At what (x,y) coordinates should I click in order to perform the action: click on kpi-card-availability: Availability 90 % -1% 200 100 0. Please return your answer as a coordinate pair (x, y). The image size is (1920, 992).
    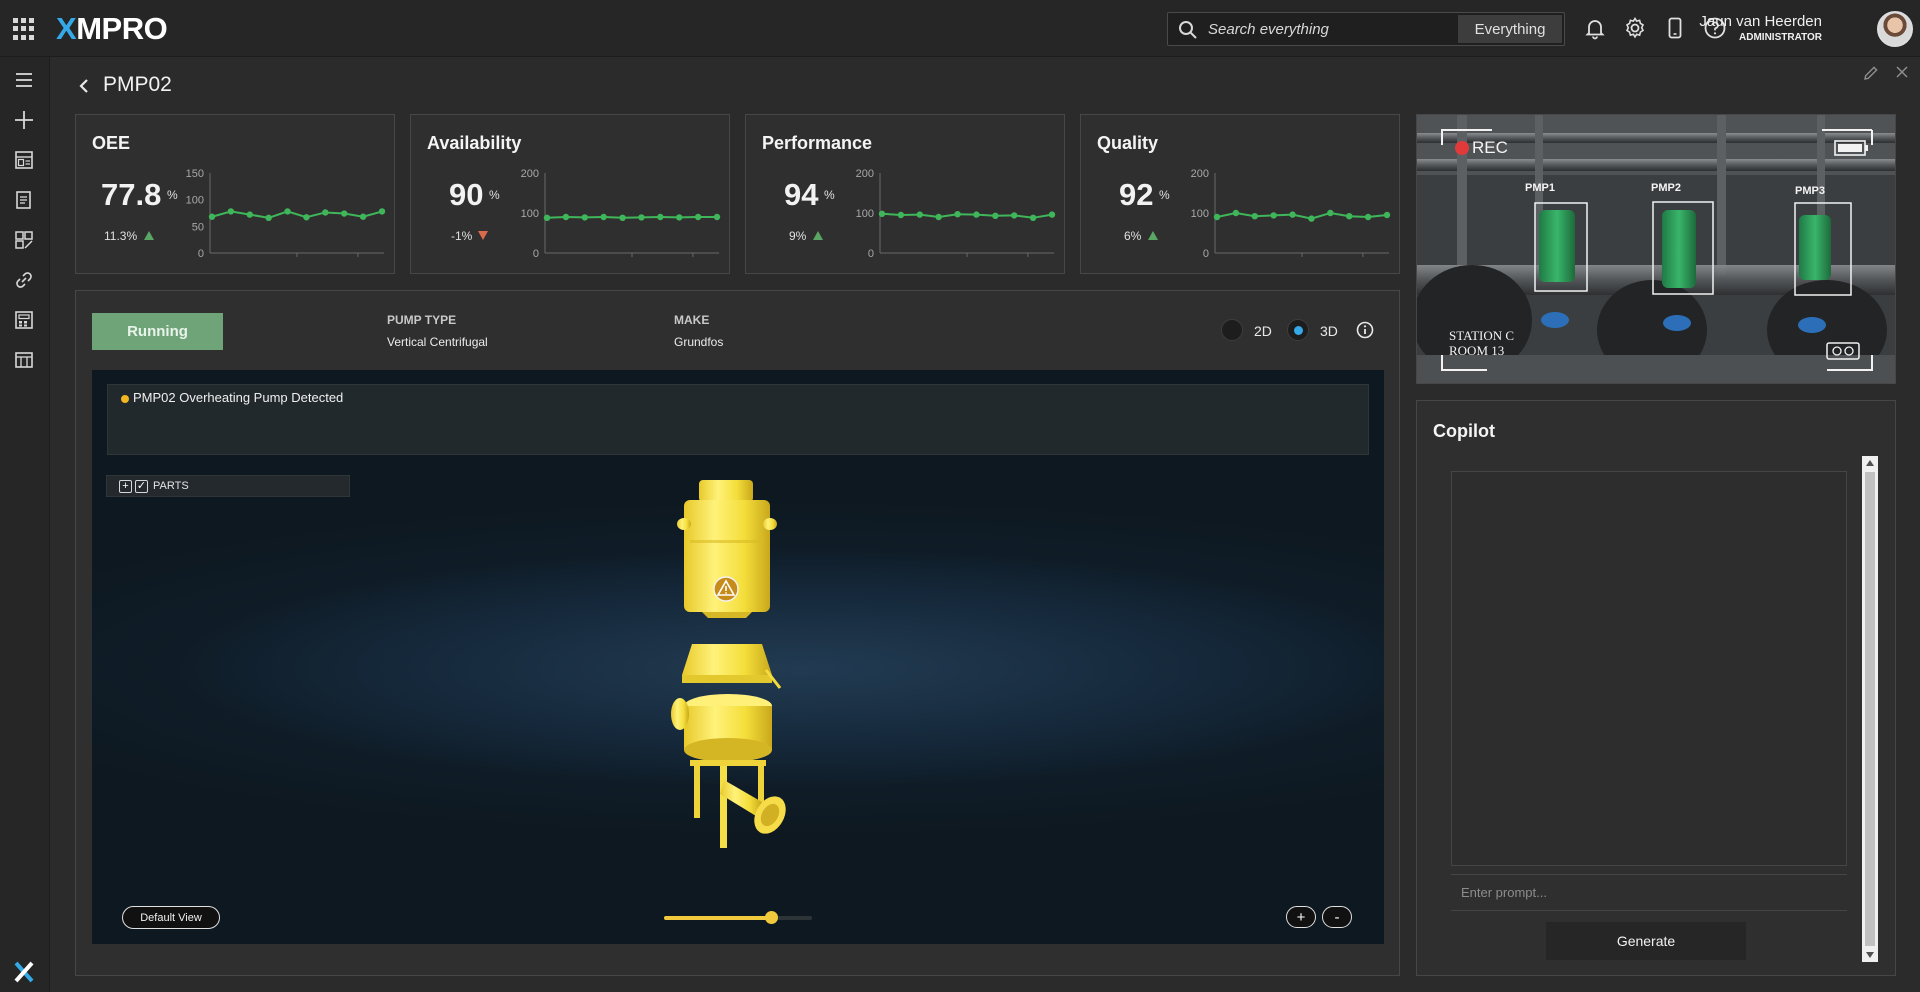
    Looking at the image, I should click on (570, 194).